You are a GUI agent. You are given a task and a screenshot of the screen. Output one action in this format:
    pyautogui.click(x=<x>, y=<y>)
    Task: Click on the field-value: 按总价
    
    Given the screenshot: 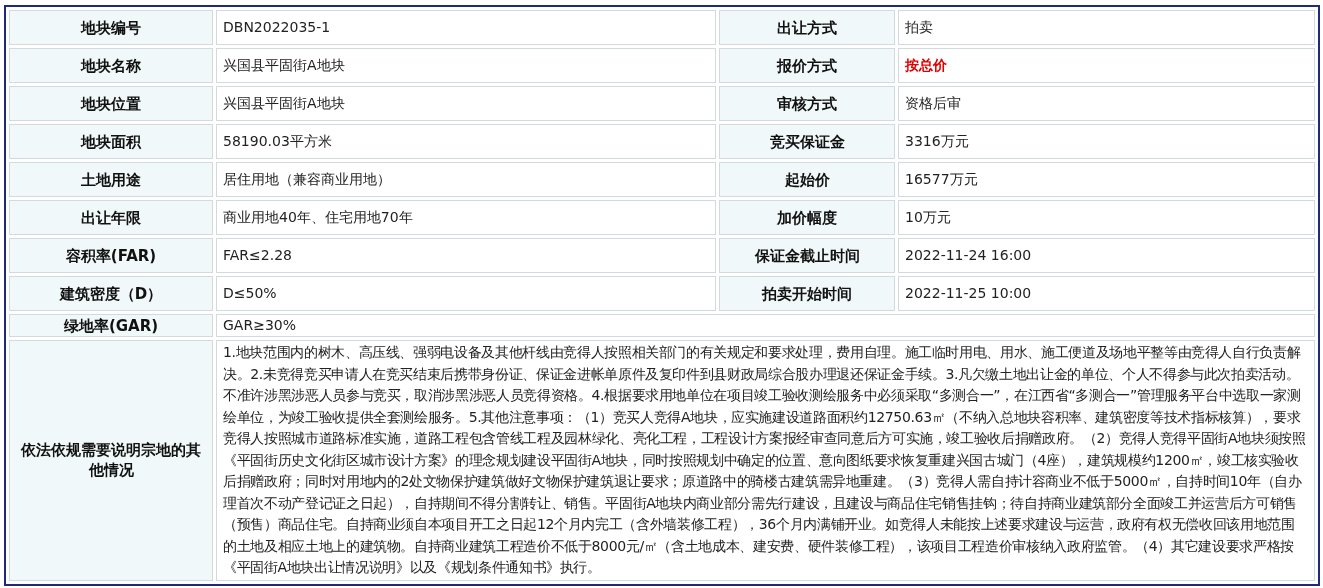 What is the action you would take?
    pyautogui.click(x=1106, y=65)
    